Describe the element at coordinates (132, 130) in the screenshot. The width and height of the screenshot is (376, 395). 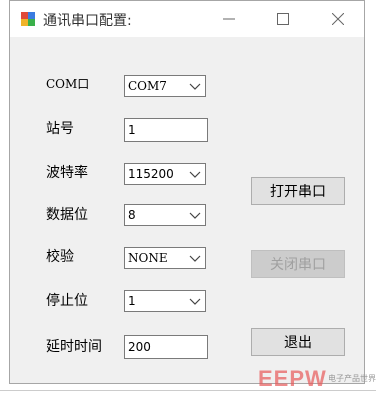
I see `station-input-value: 1` at that location.